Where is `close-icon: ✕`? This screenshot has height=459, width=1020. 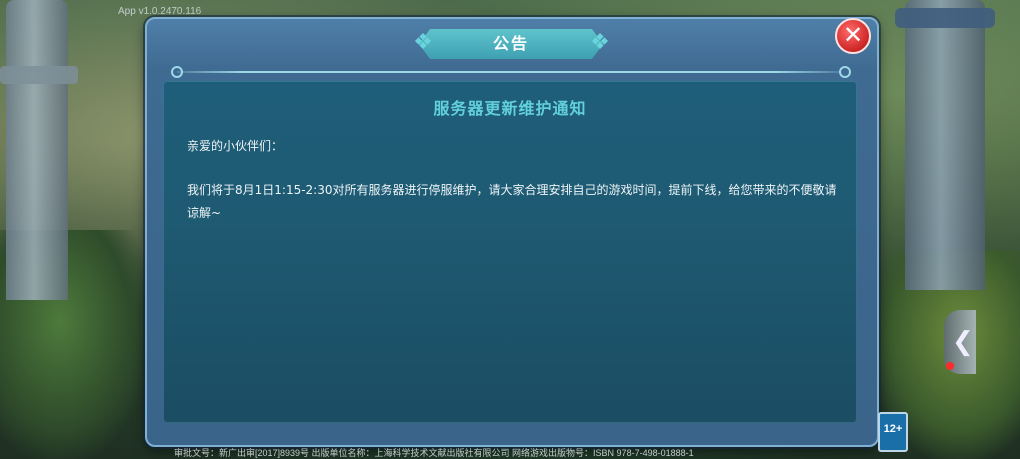 close-icon: ✕ is located at coordinates (853, 35).